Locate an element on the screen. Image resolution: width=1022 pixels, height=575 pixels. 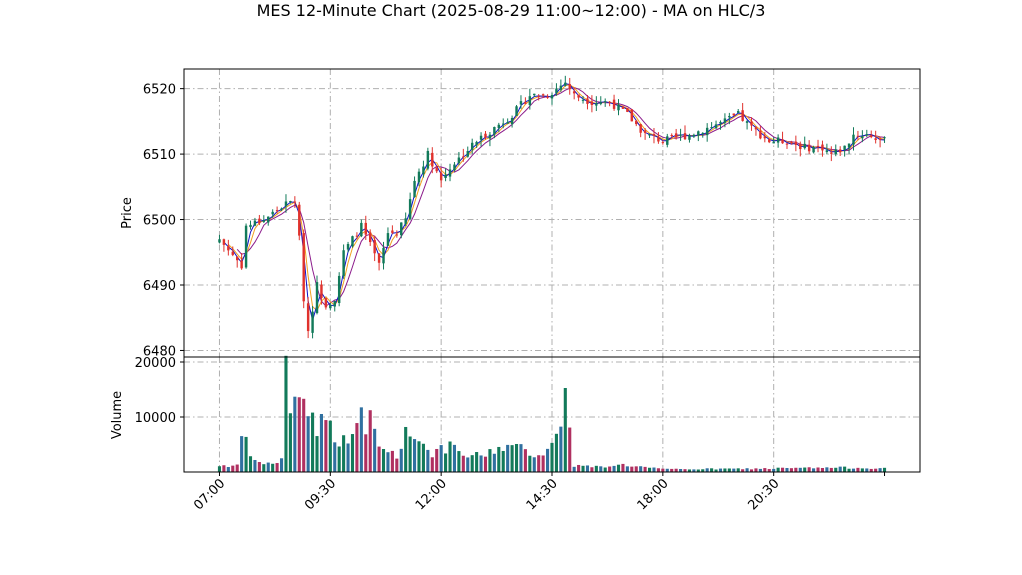
volume-tick-label: 10000 is located at coordinates (155, 418).